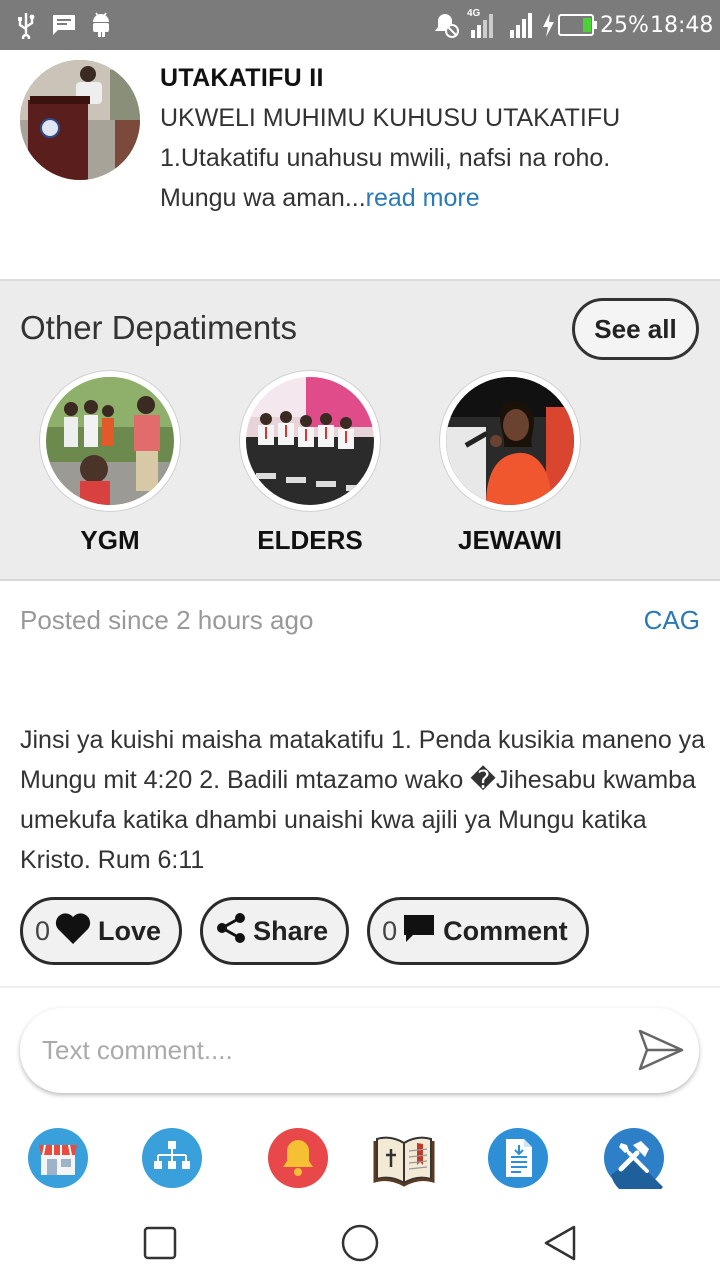  Describe the element at coordinates (110, 540) in the screenshot. I see `department-name: YGM` at that location.